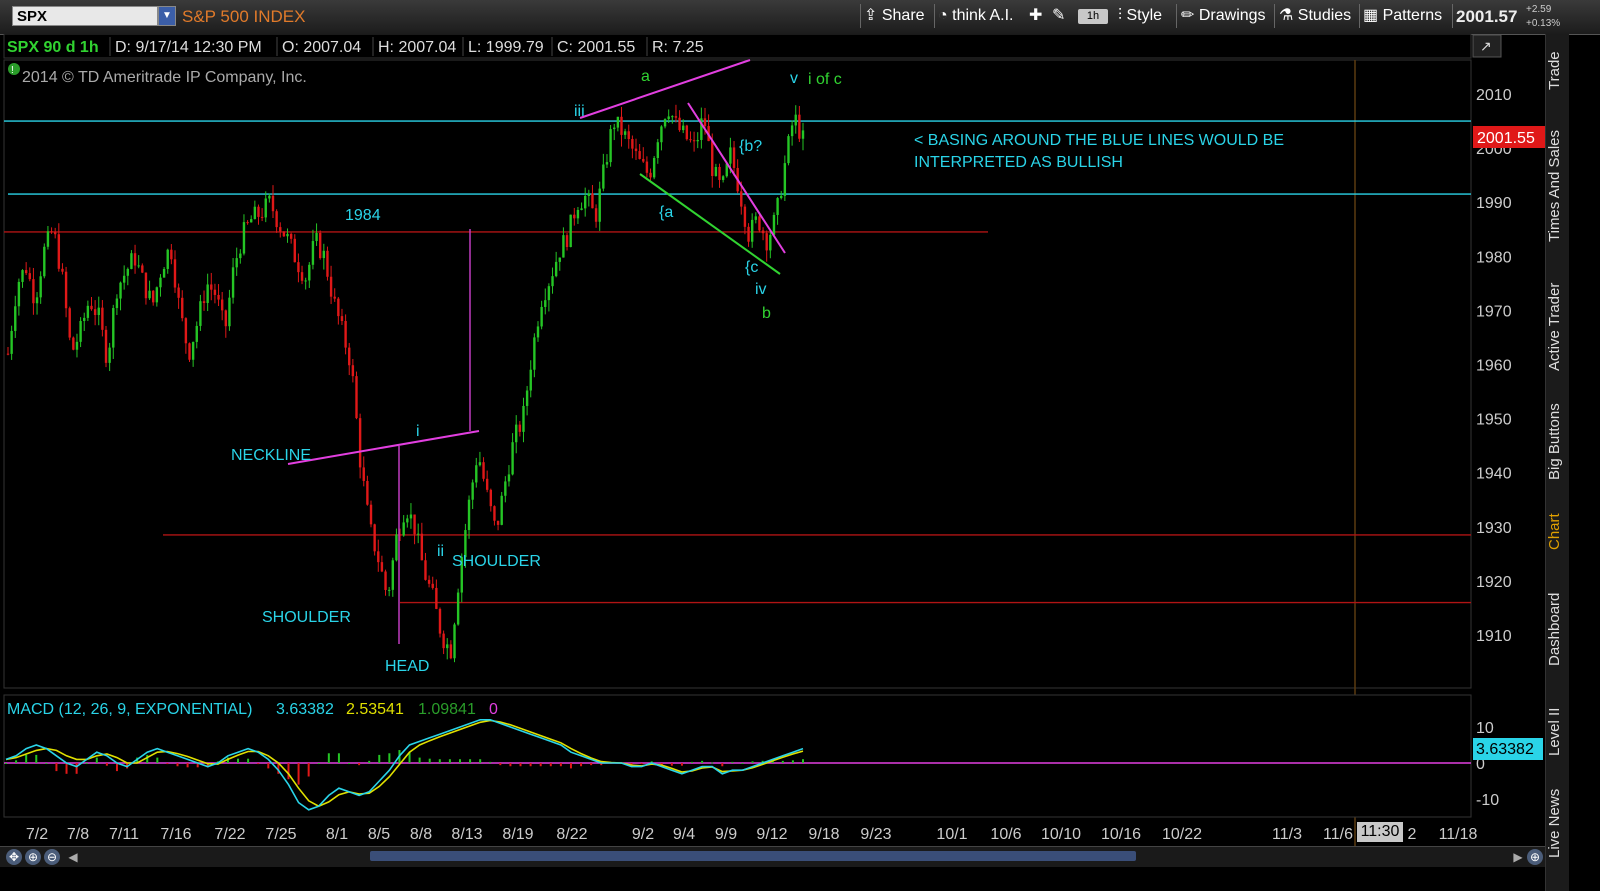 The width and height of the screenshot is (1600, 891). I want to click on style-button: ⫶ Style, so click(1140, 16).